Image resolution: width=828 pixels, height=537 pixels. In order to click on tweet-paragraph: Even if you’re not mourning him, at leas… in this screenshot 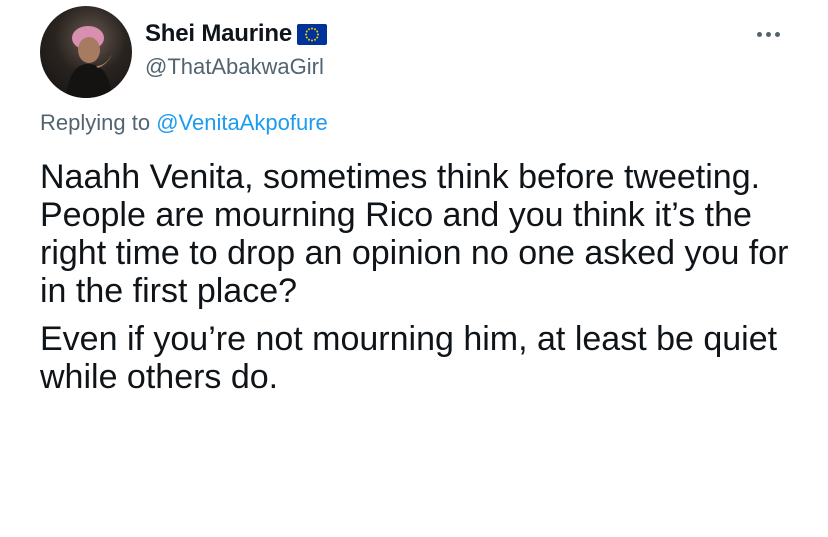, I will do `click(425, 358)`.